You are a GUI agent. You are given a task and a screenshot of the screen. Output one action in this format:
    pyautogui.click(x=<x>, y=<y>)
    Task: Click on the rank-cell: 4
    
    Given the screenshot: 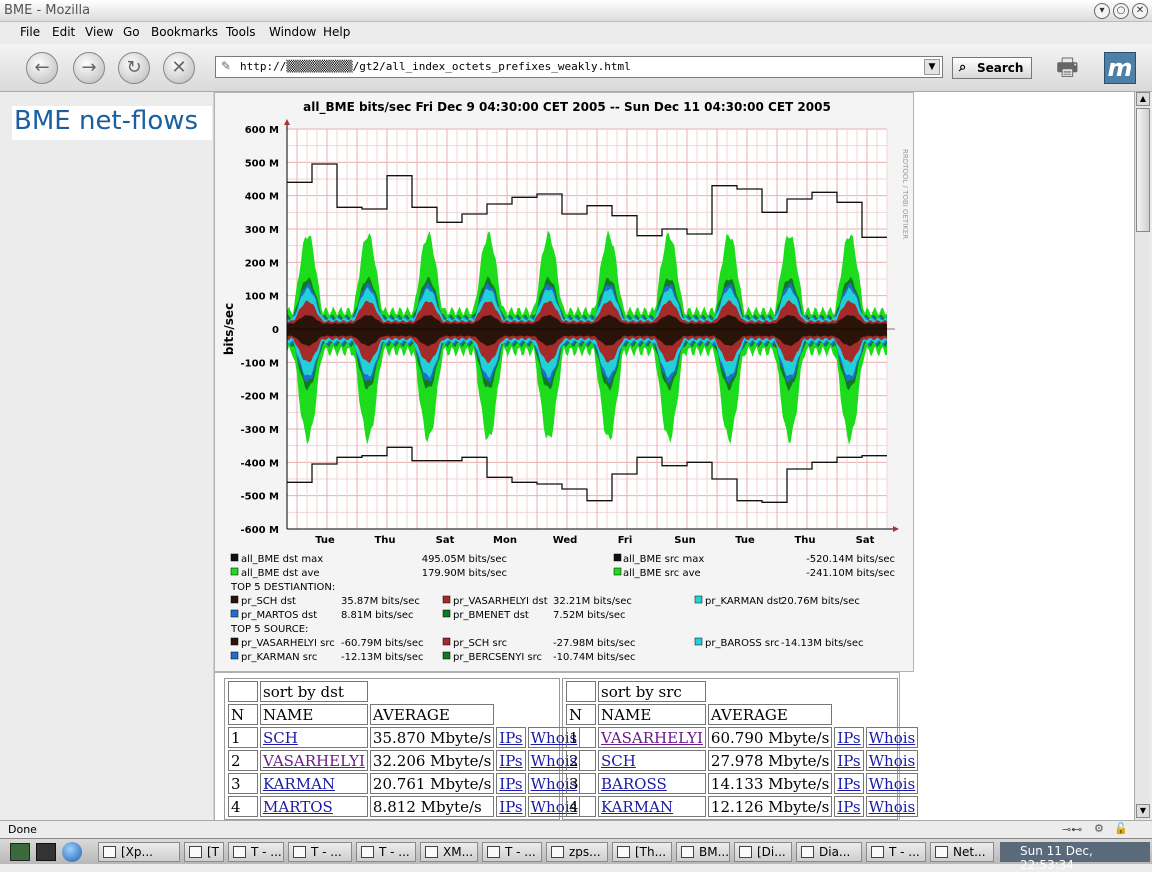 What is the action you would take?
    pyautogui.click(x=243, y=806)
    